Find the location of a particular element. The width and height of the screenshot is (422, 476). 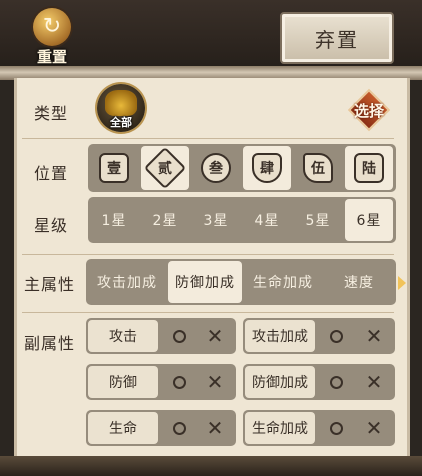

sub-attr-name: 生命加成 is located at coordinates (280, 428).